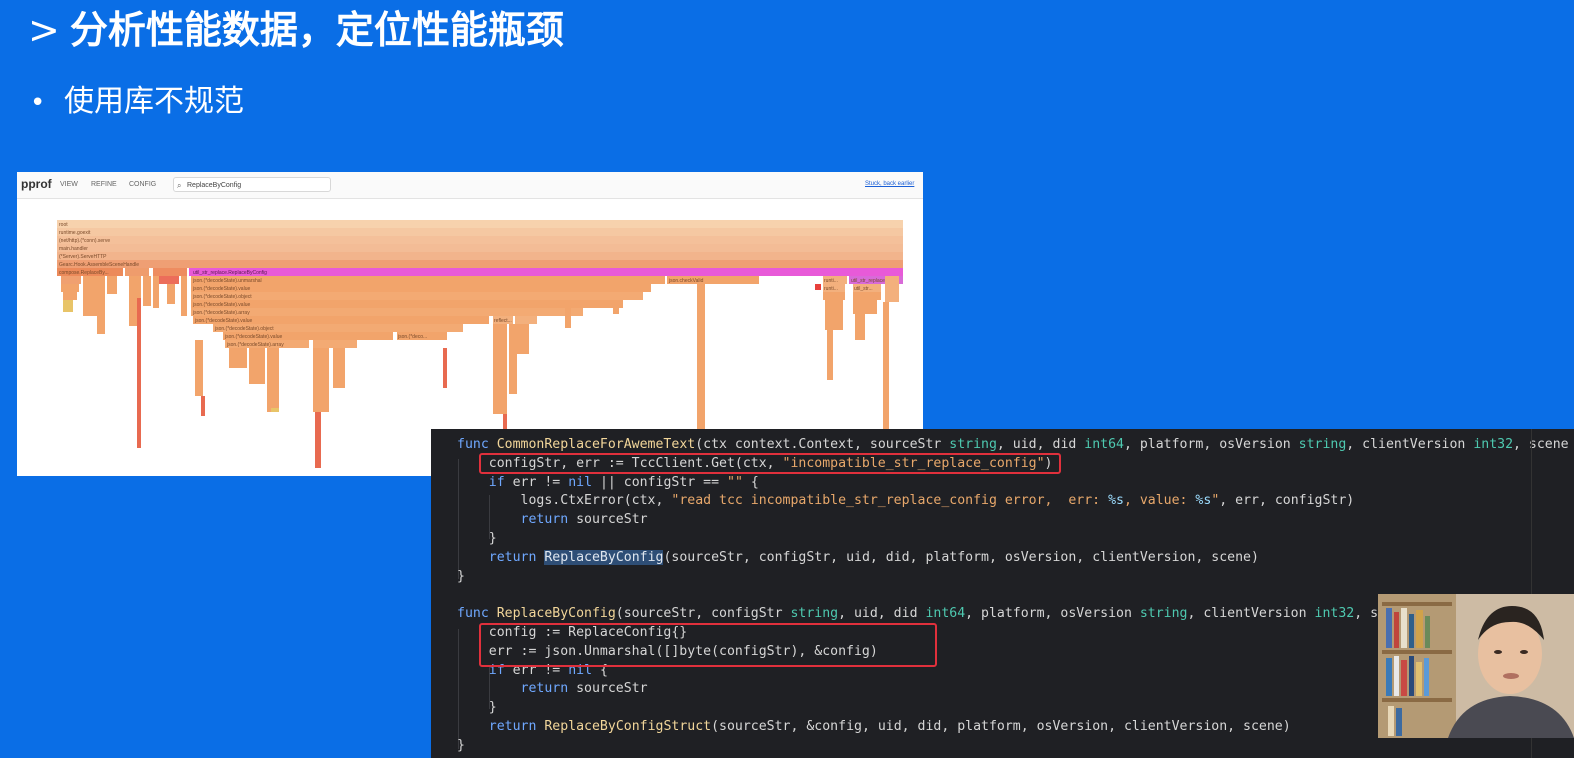 The image size is (1574, 758). I want to click on code-token: (sourceStr, configStr, so click(703, 614).